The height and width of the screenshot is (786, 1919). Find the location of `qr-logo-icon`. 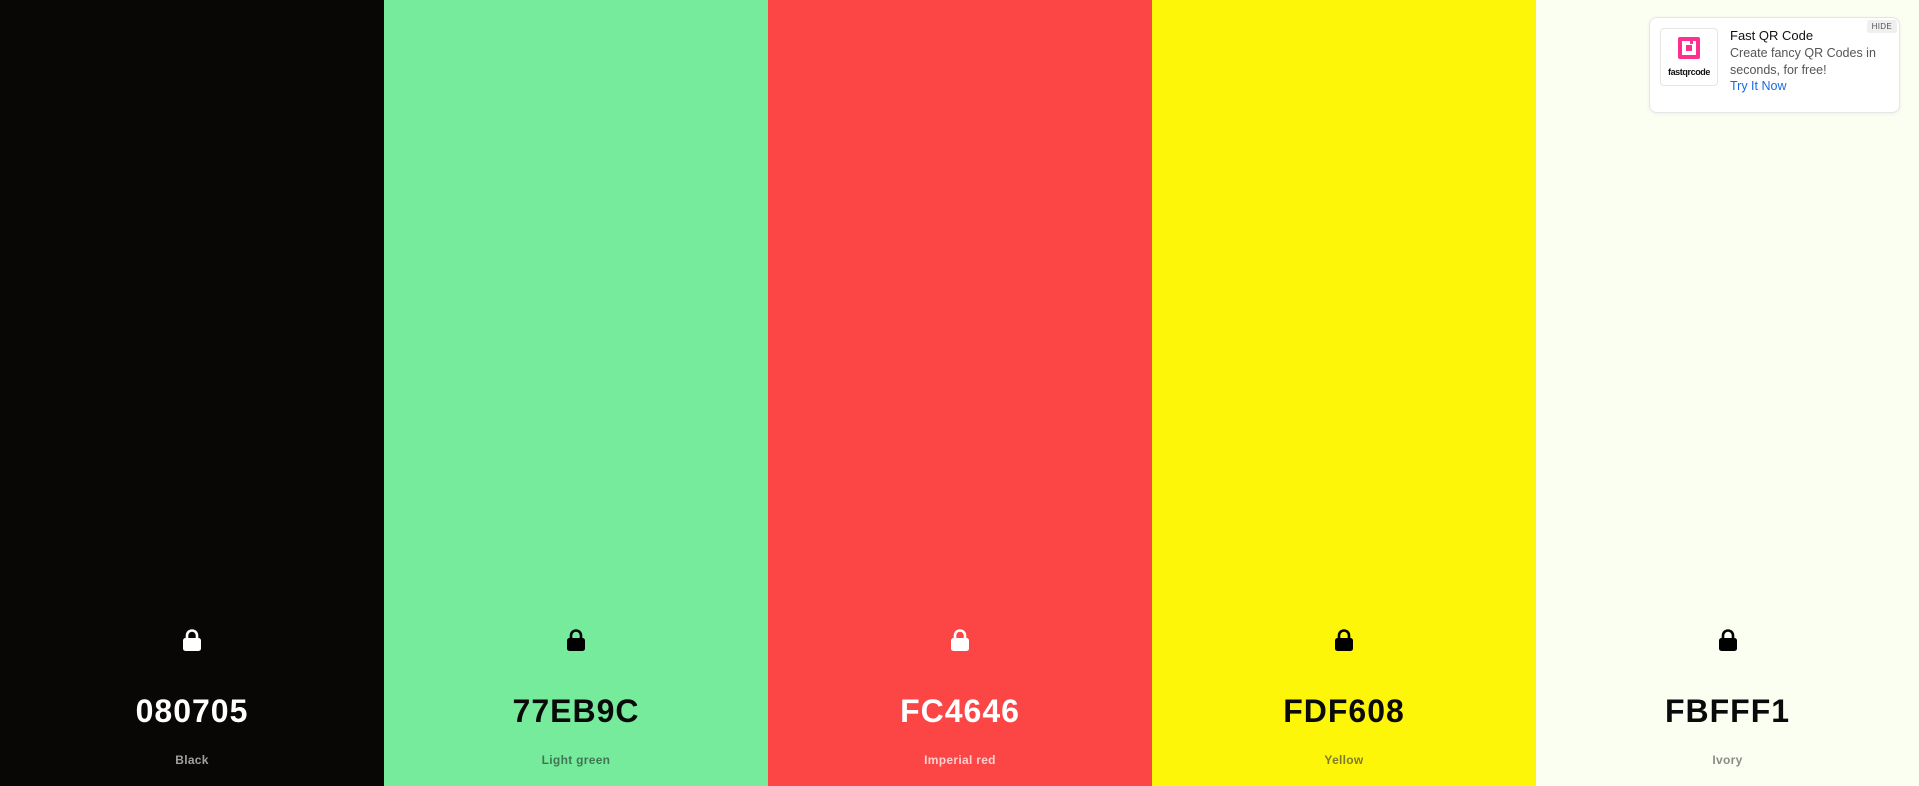

qr-logo-icon is located at coordinates (1689, 48).